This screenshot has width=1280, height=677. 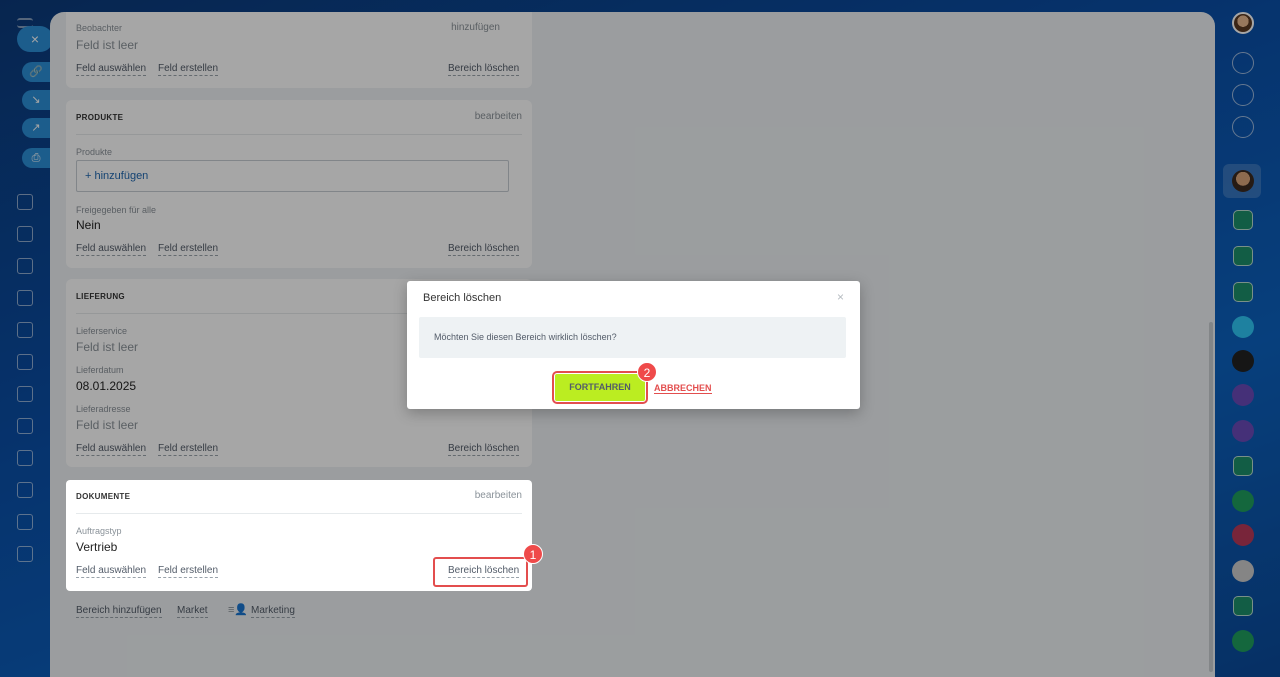 I want to click on close-icon: ×, so click(x=840, y=297).